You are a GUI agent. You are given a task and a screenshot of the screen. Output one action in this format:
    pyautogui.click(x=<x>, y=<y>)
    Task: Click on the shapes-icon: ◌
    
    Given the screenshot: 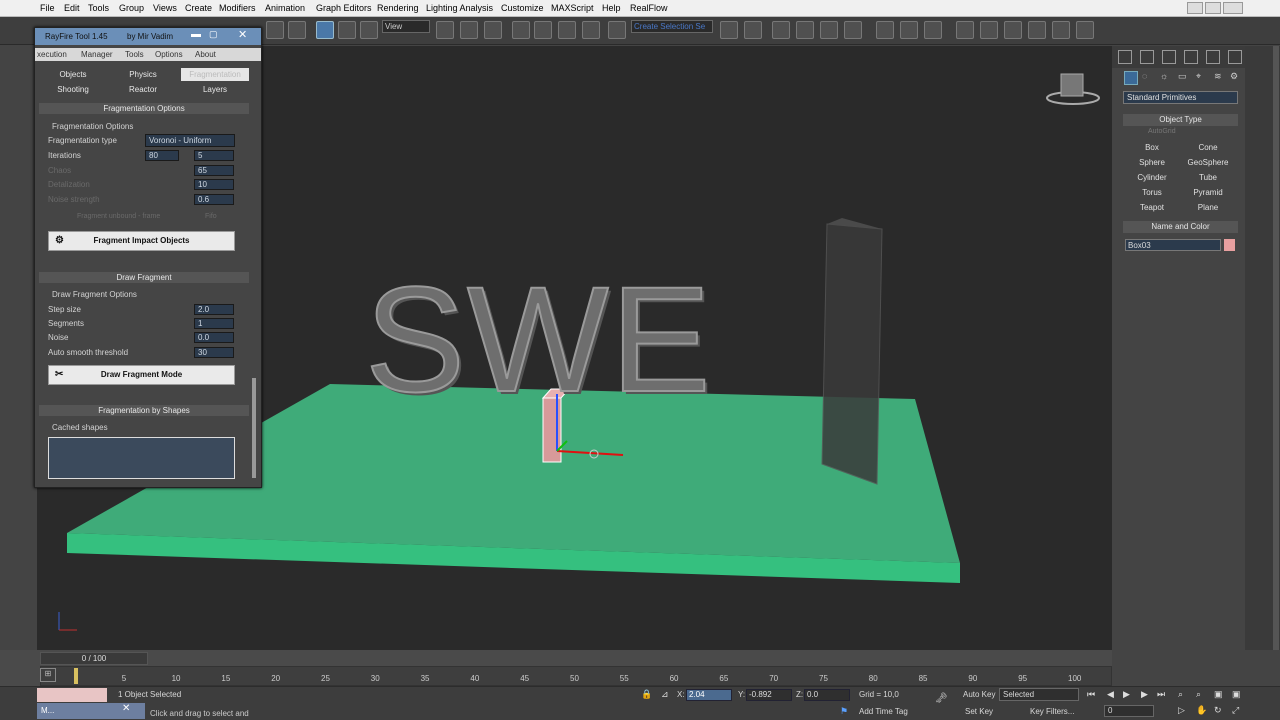 What is the action you would take?
    pyautogui.click(x=1148, y=78)
    